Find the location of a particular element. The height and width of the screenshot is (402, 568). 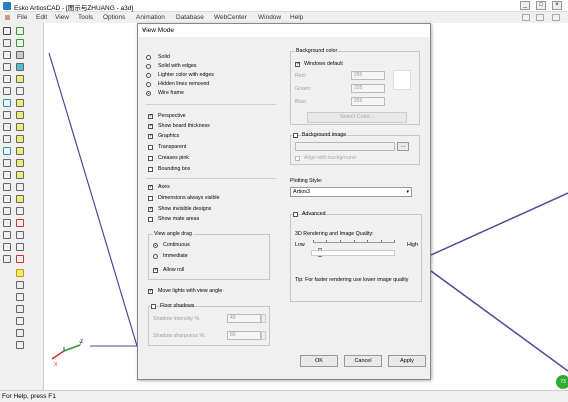

menu-edit: Edit is located at coordinates (41, 17).